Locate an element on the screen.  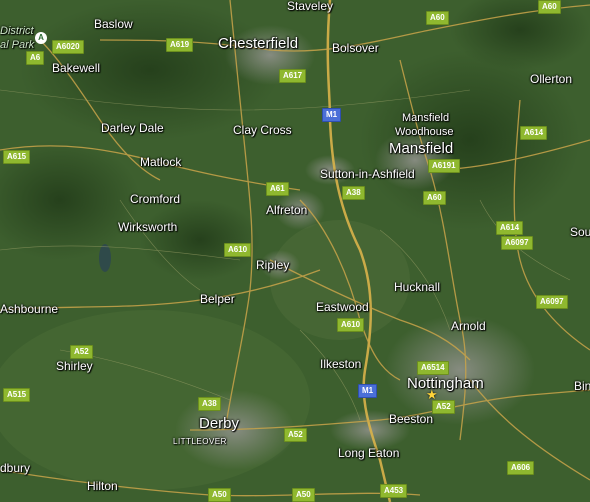
place-label: Bakewell is located at coordinates (76, 68).